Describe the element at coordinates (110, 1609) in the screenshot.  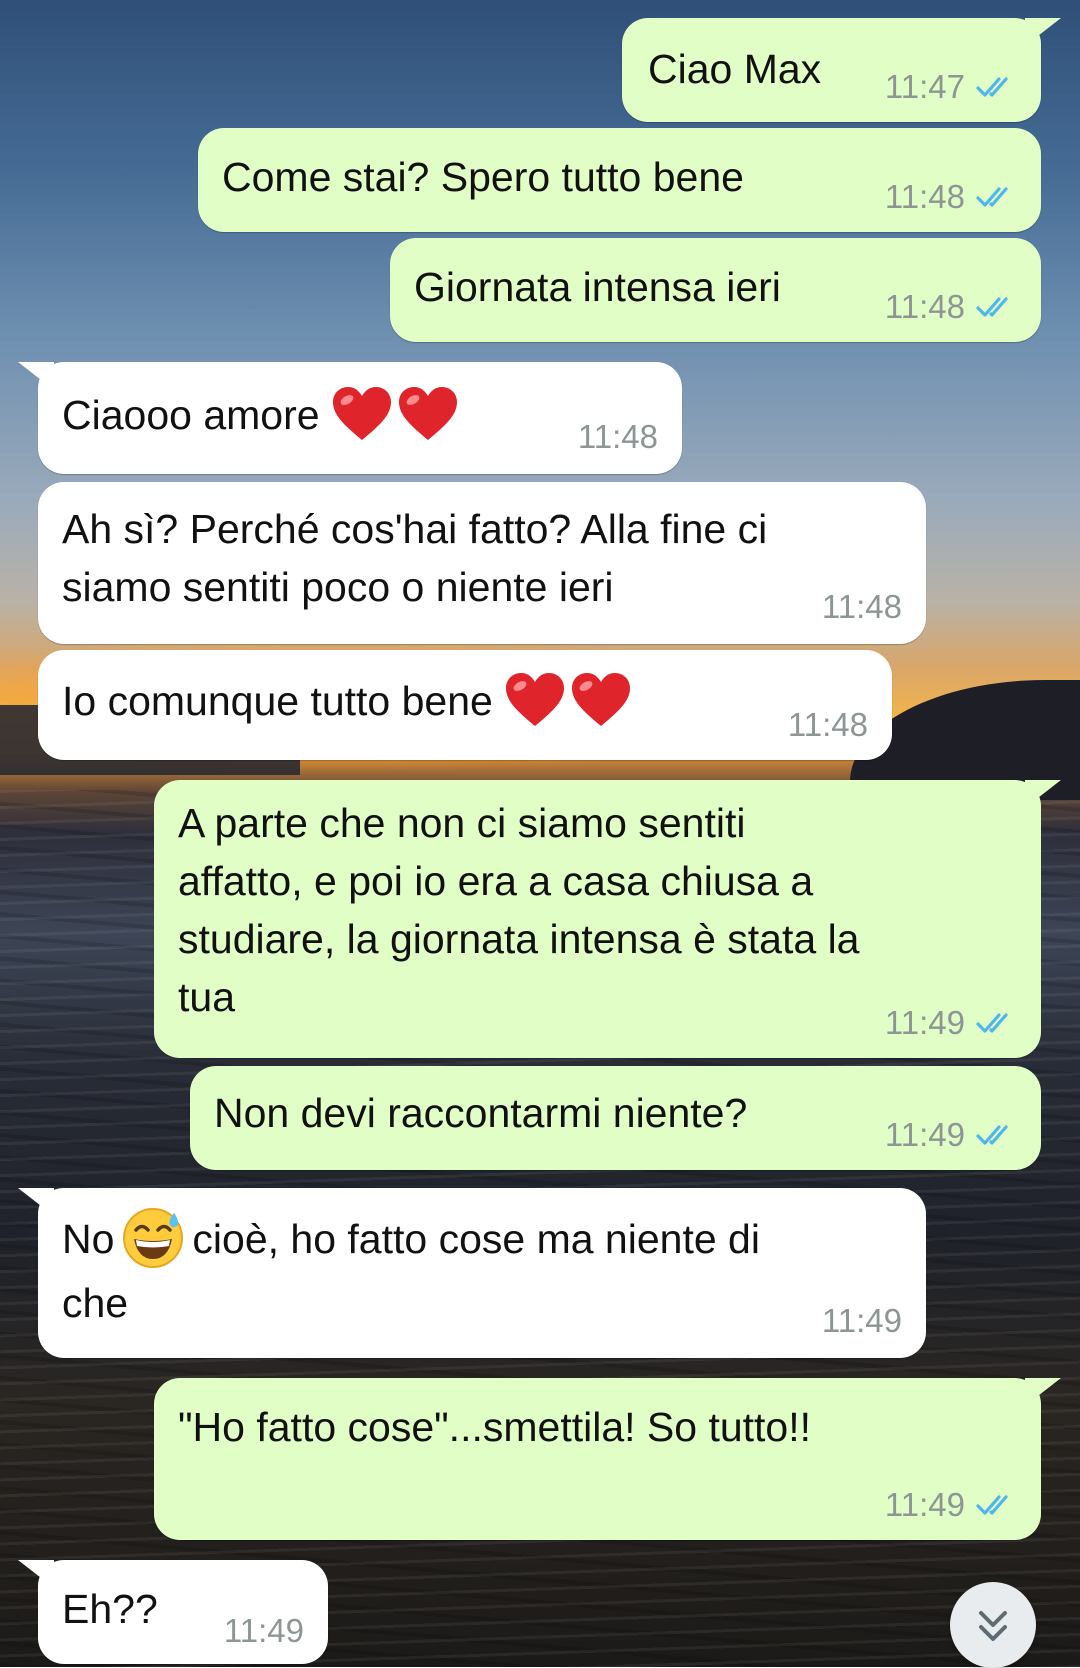
I see `message-text: Eh??` at that location.